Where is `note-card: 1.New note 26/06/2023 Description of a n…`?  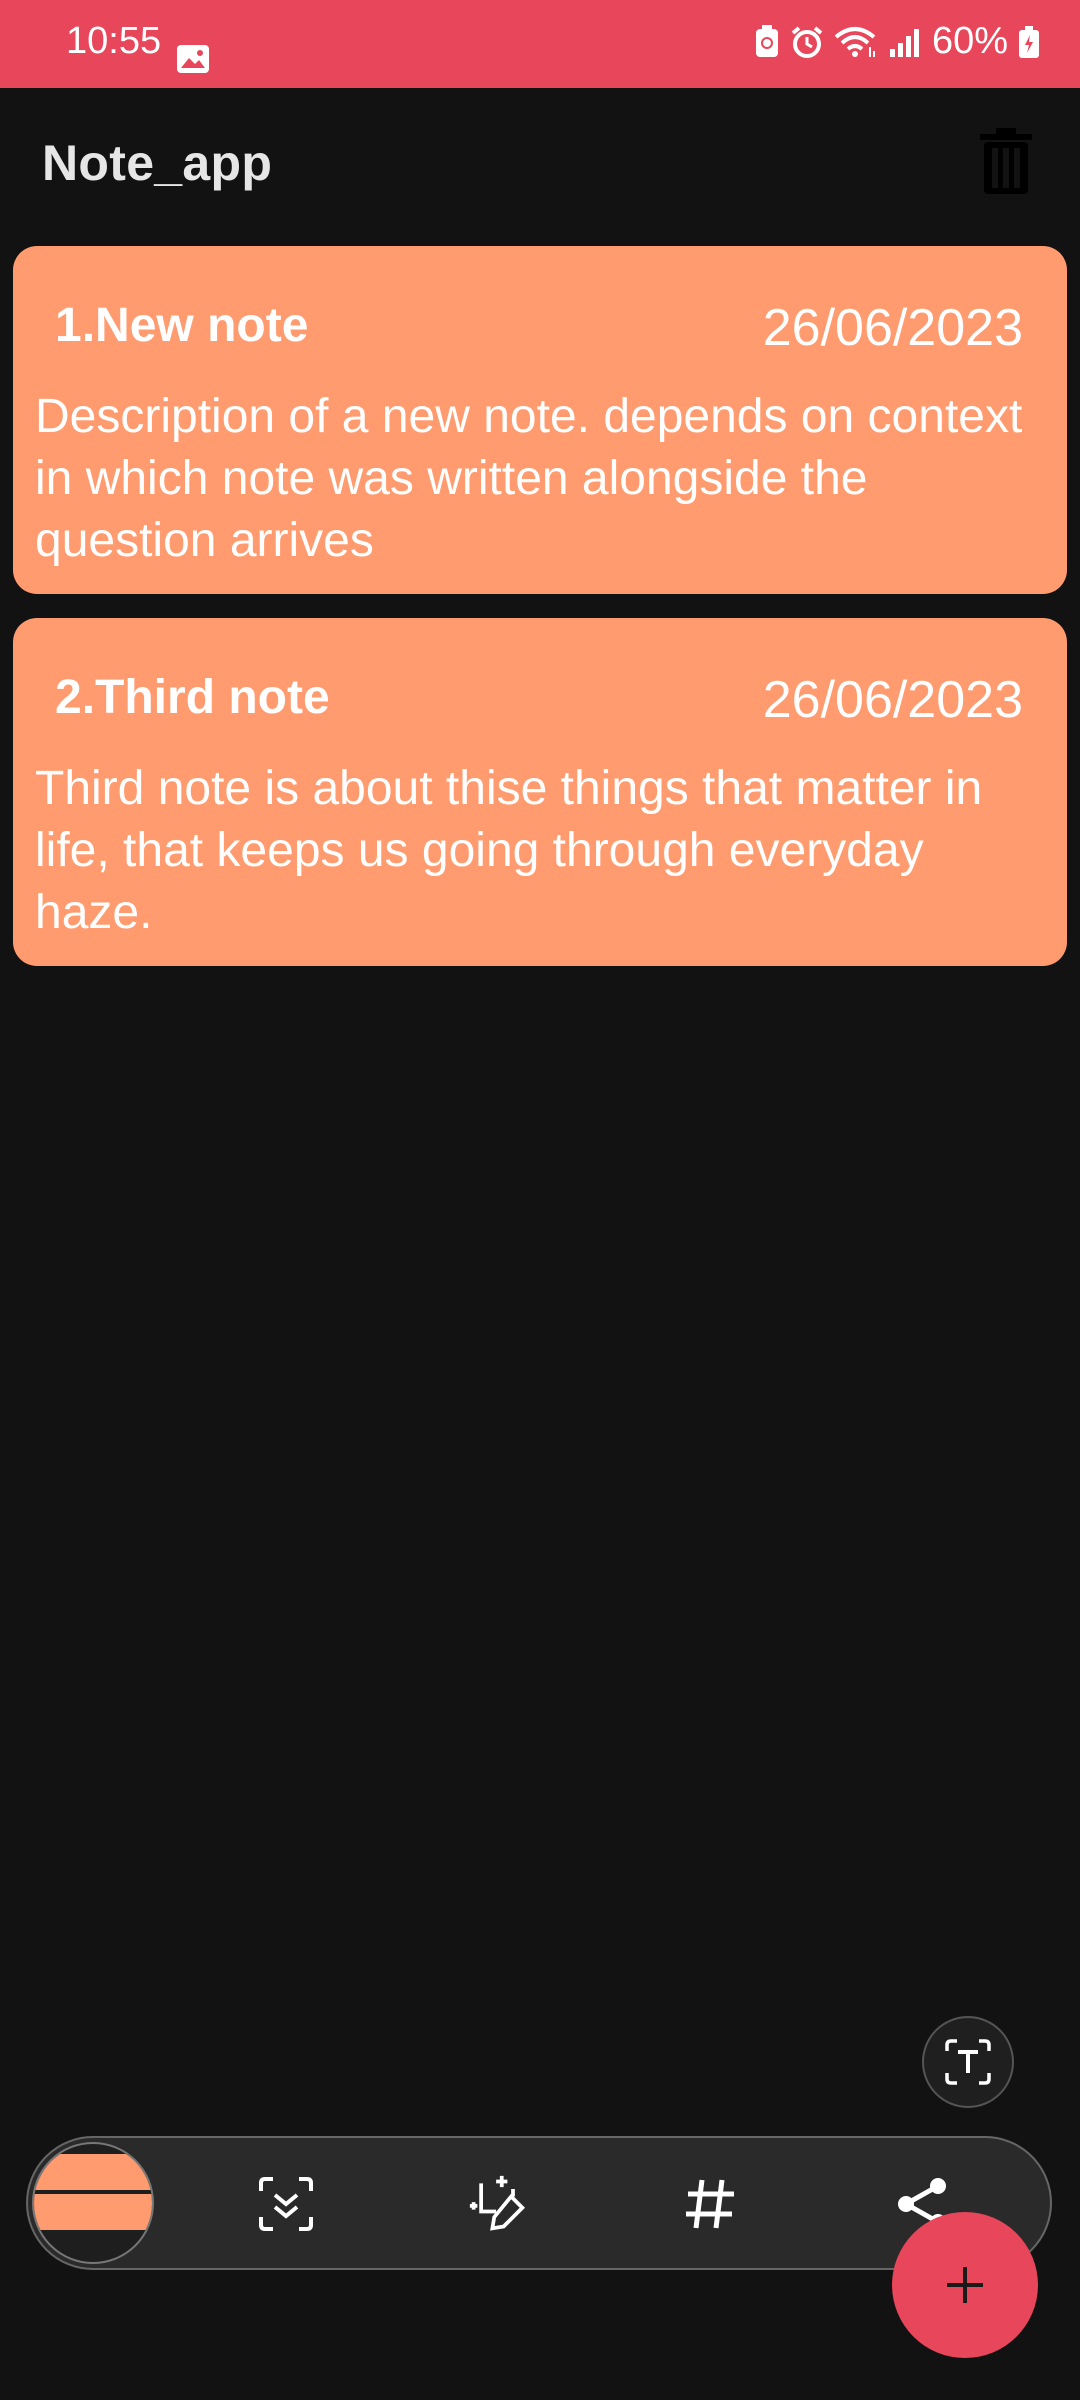
note-card: 1.New note 26/06/2023 Description of a n… is located at coordinates (540, 420).